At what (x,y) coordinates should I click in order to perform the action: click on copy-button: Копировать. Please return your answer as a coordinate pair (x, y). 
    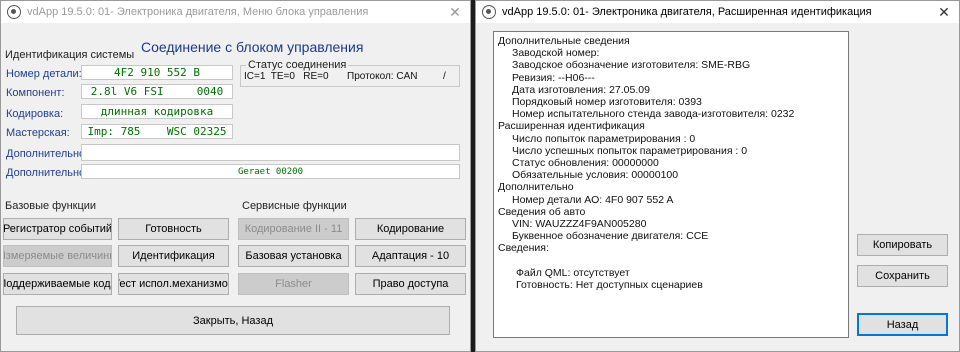
    Looking at the image, I should click on (902, 245).